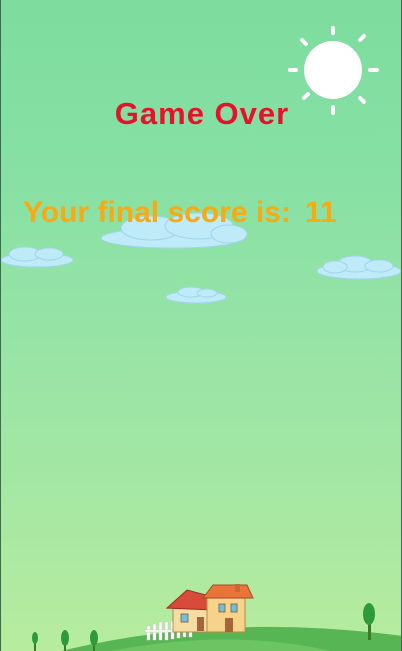  Describe the element at coordinates (157, 212) in the screenshot. I see `score-label: Your final score is:` at that location.